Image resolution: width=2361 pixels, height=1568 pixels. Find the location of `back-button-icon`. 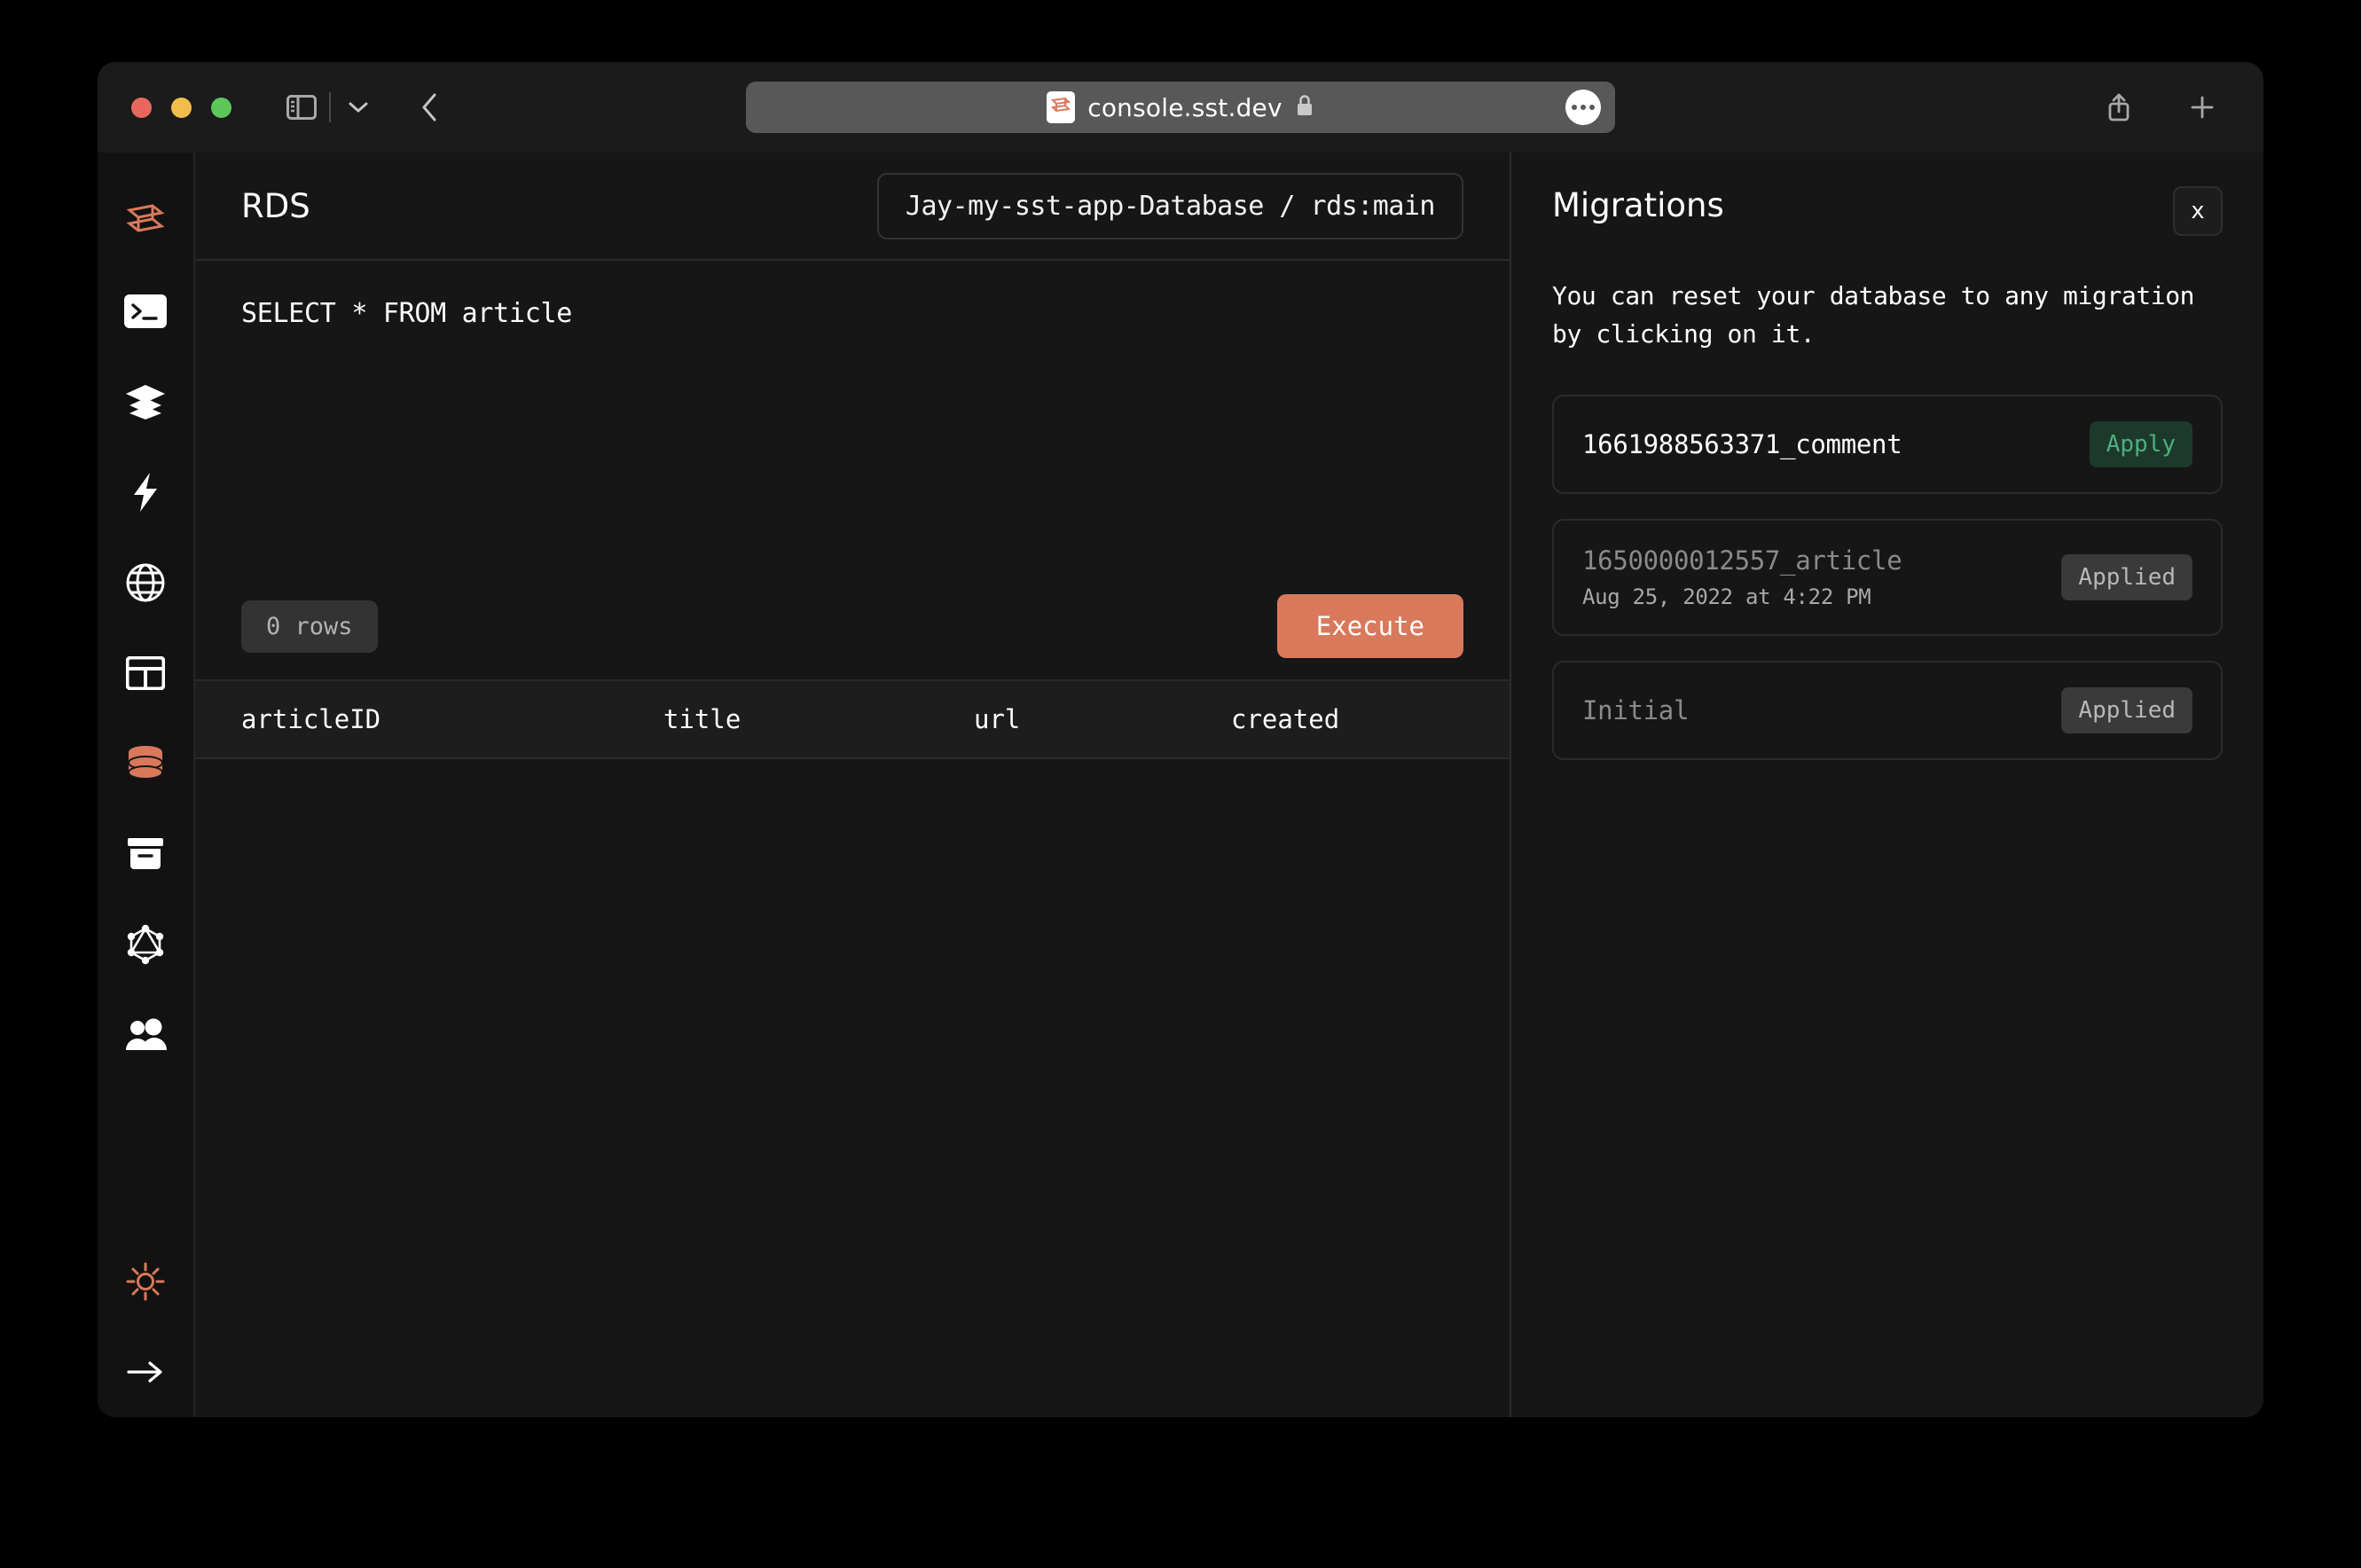

back-button-icon is located at coordinates (430, 107).